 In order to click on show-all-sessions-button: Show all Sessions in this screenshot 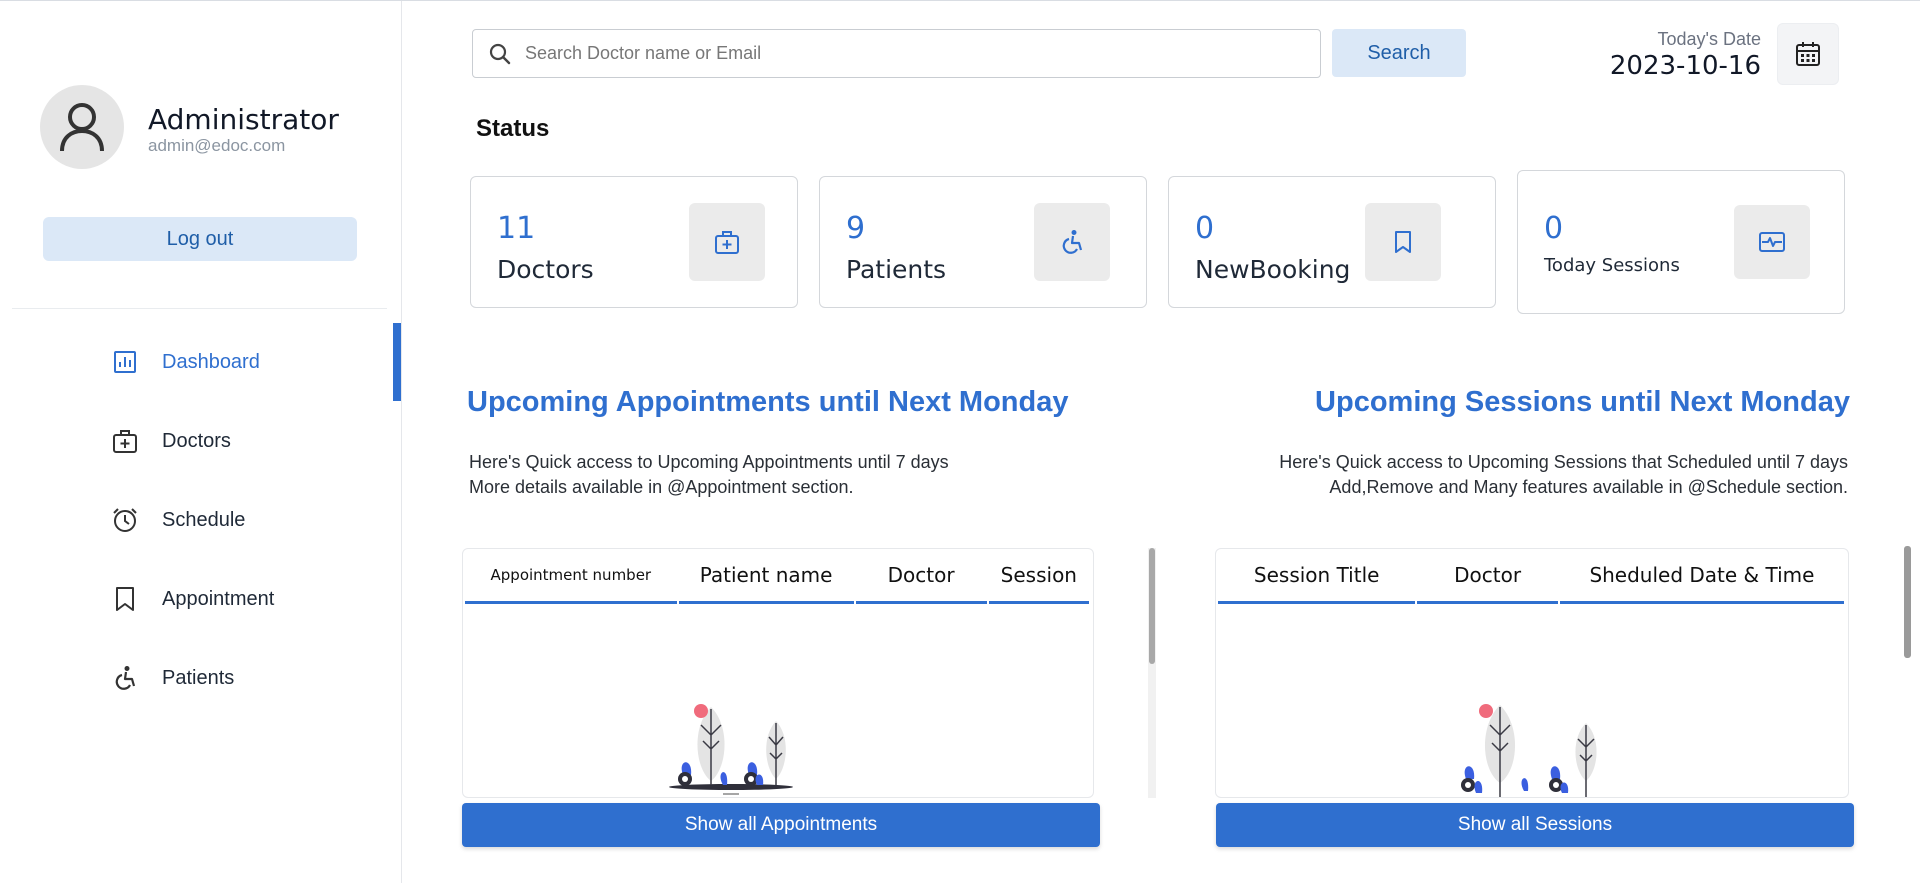, I will do `click(1535, 825)`.